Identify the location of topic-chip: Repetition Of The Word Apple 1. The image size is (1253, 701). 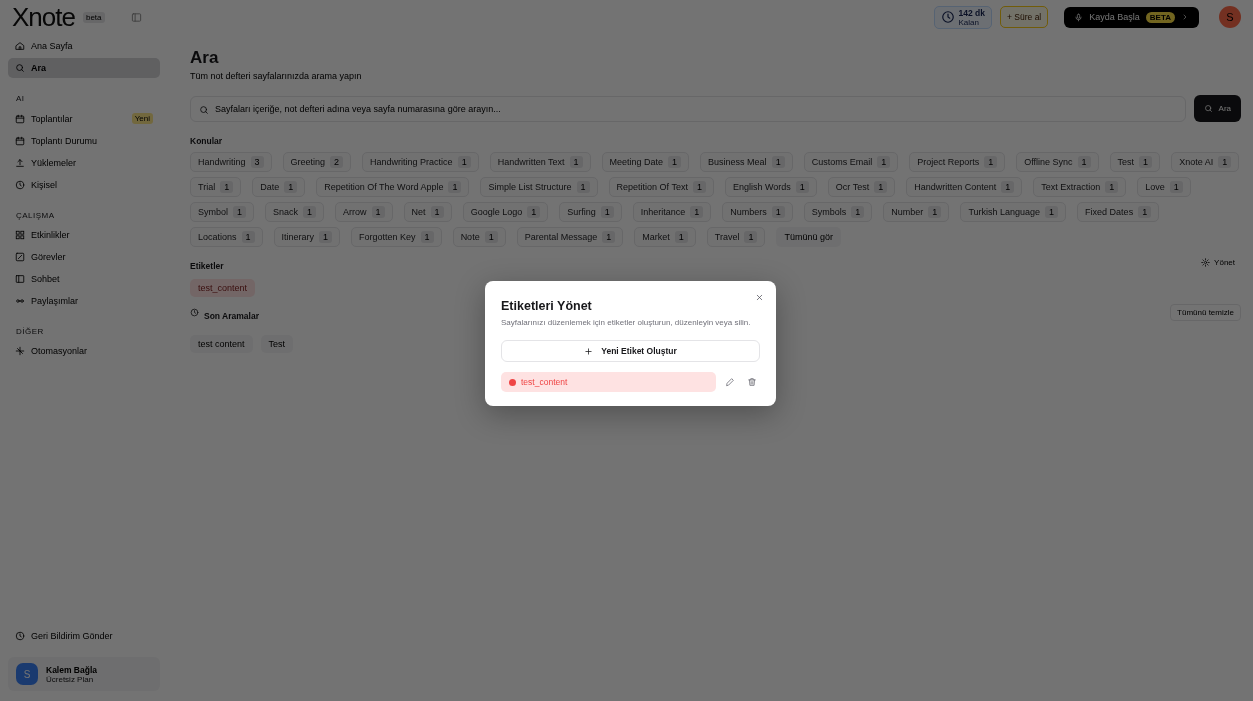
(393, 187).